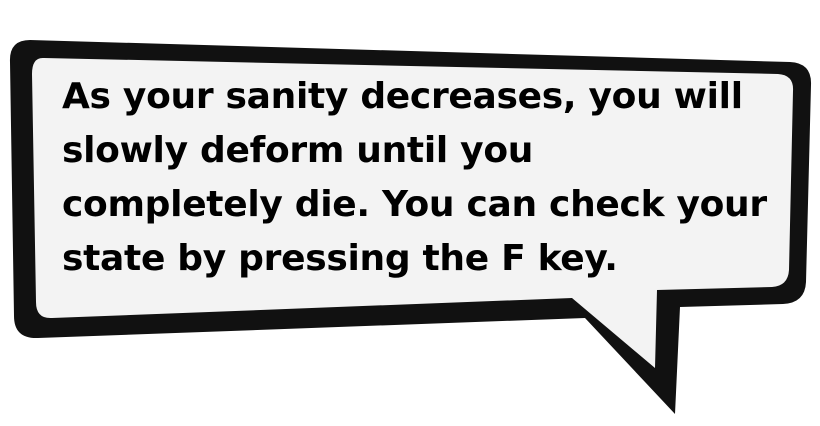  Describe the element at coordinates (414, 204) in the screenshot. I see `dialog-line-3: completely die. You can check your` at that location.